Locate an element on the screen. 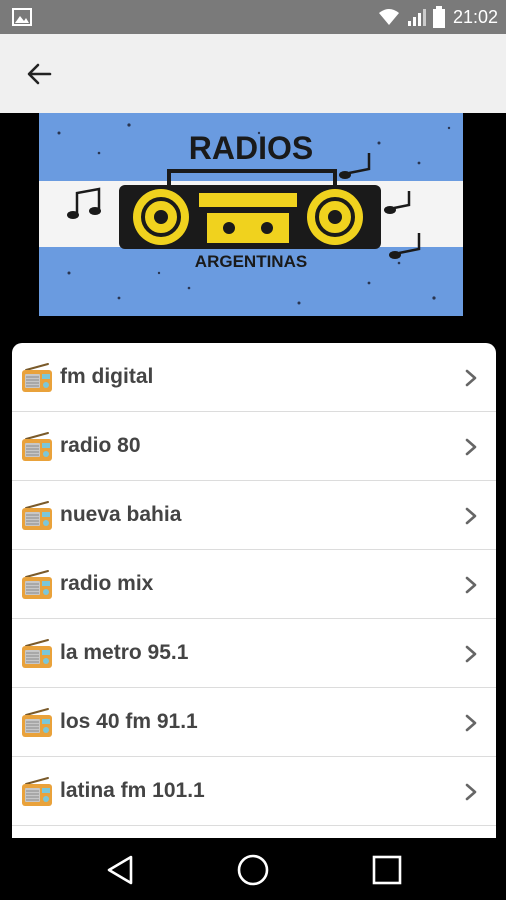  gallery-icon is located at coordinates (22, 17).